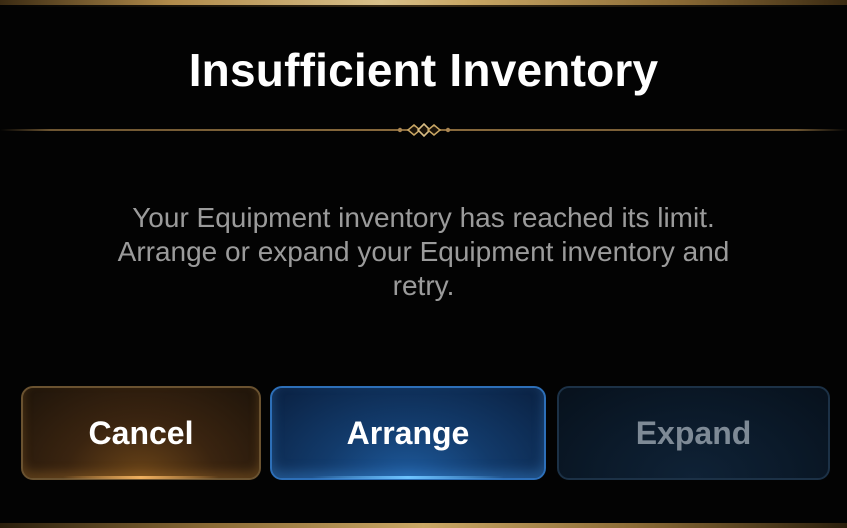 The image size is (847, 528). I want to click on cancel-button-label: Cancel, so click(141, 432).